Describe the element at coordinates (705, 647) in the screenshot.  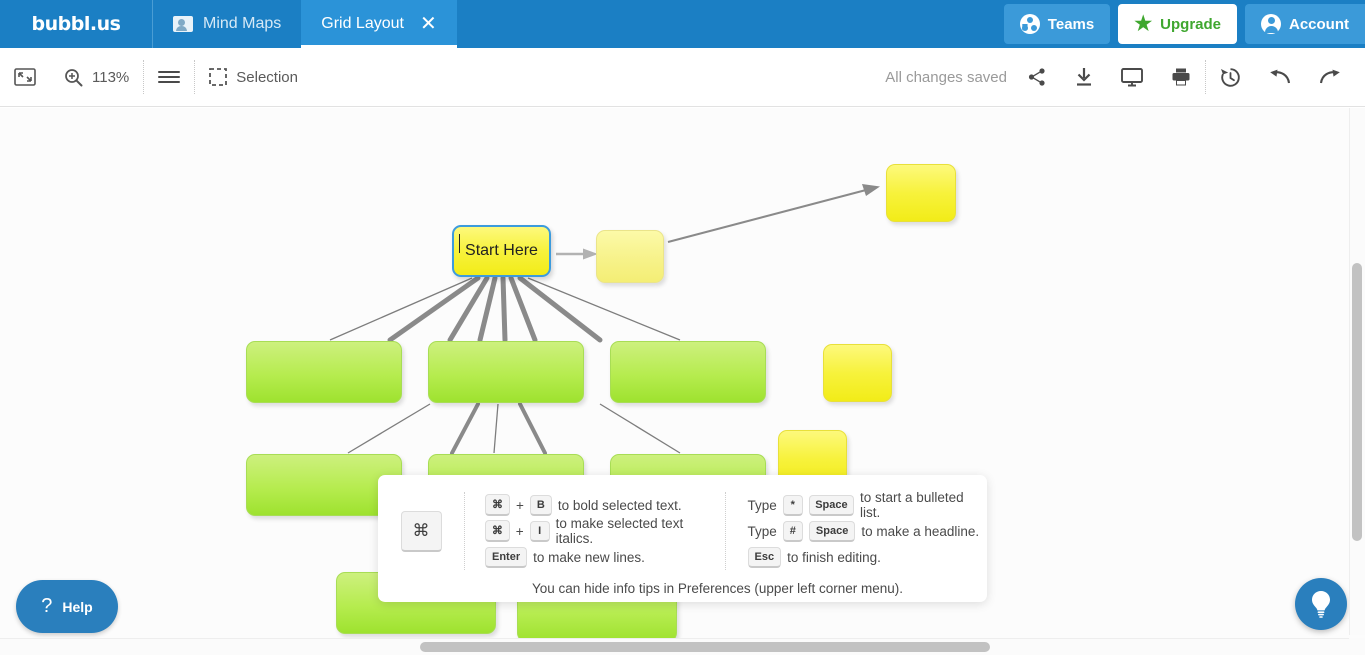
I see `horizontal-scrollbar-thumb` at that location.